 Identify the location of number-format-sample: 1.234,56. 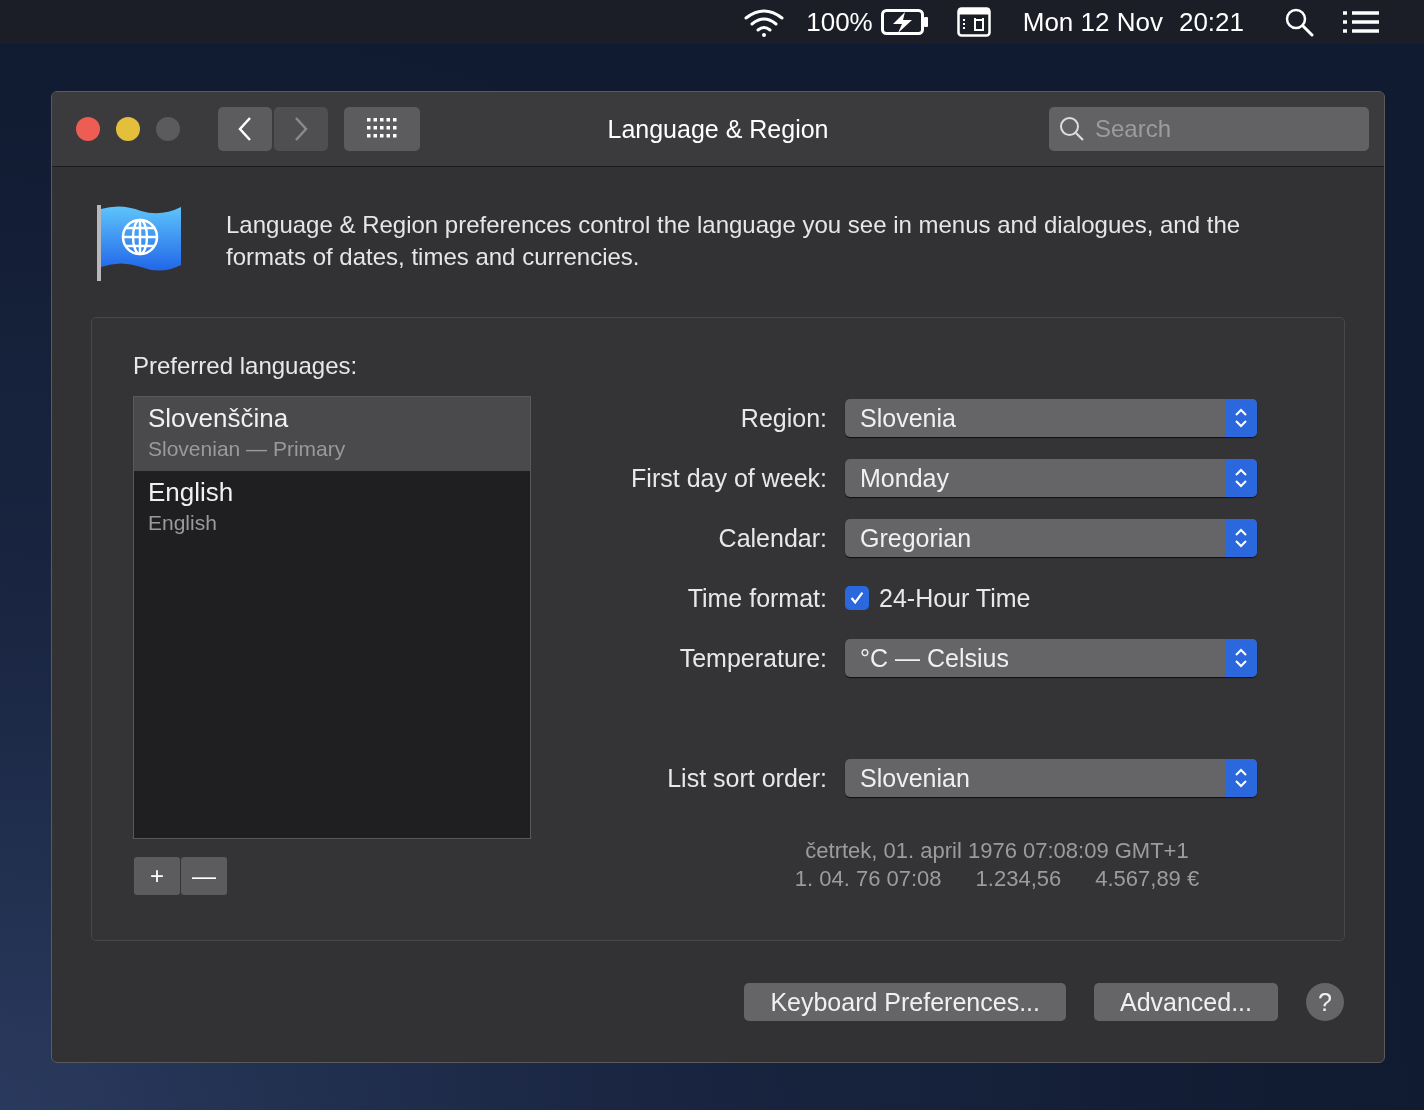
(1018, 879).